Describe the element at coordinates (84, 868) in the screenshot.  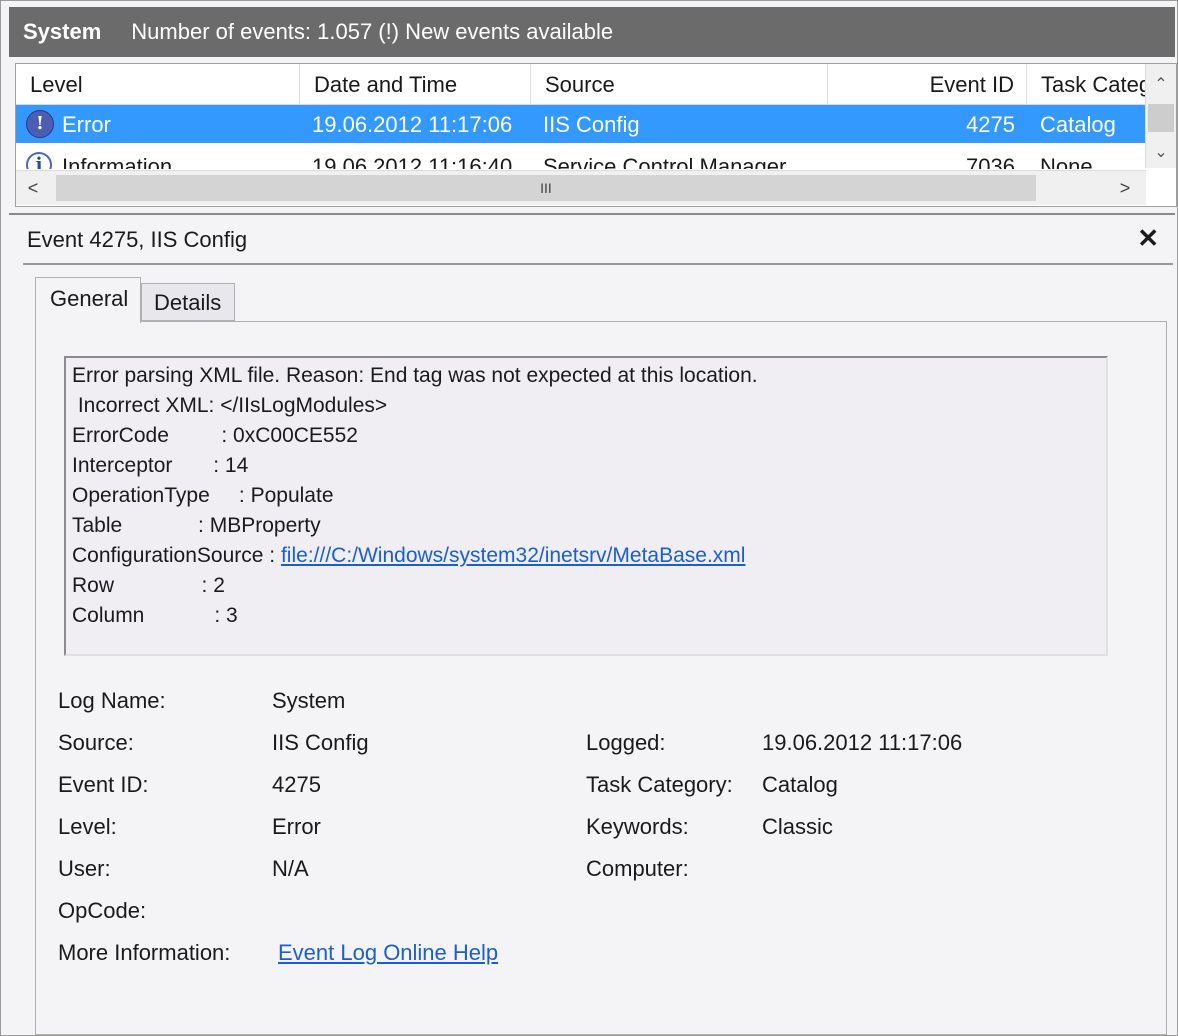
I see `user-label: User:` at that location.